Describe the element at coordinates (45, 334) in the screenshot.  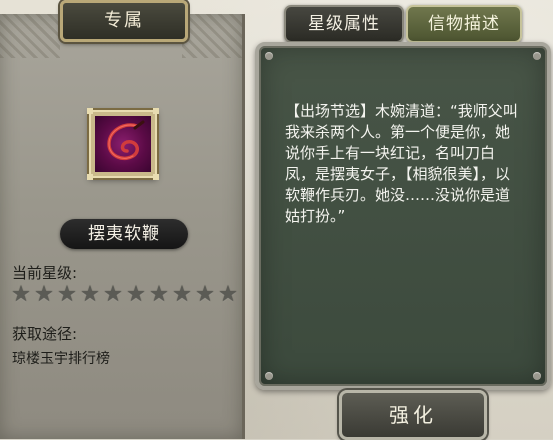
I see `source-label: 获取途径:` at that location.